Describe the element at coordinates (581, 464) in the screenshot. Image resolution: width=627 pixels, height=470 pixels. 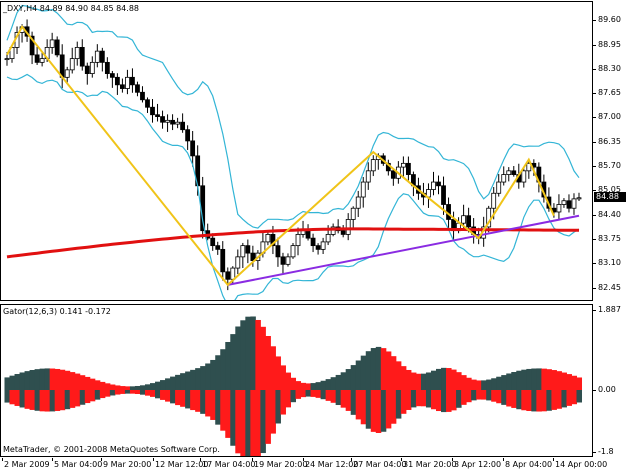
I see `time-tick-label: 14 Apr 00:00` at that location.